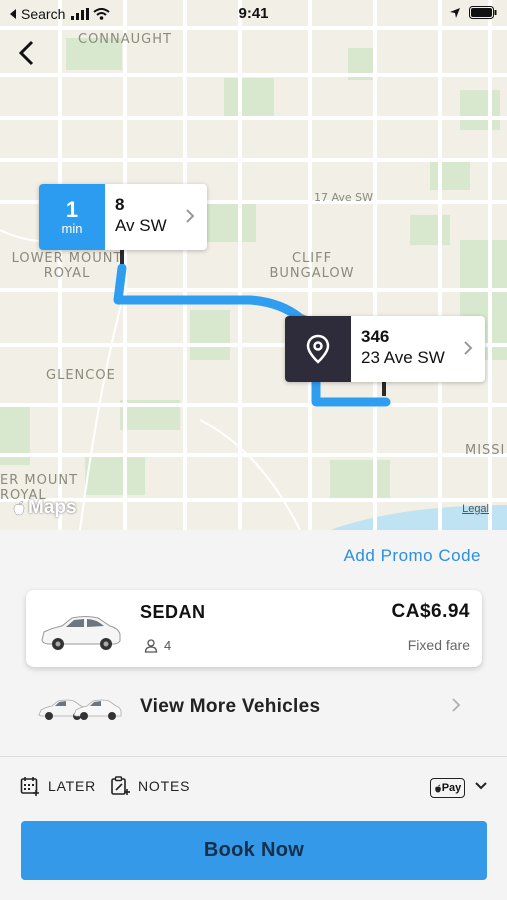  I want to click on schedule-later-button: LATER, so click(58, 786).